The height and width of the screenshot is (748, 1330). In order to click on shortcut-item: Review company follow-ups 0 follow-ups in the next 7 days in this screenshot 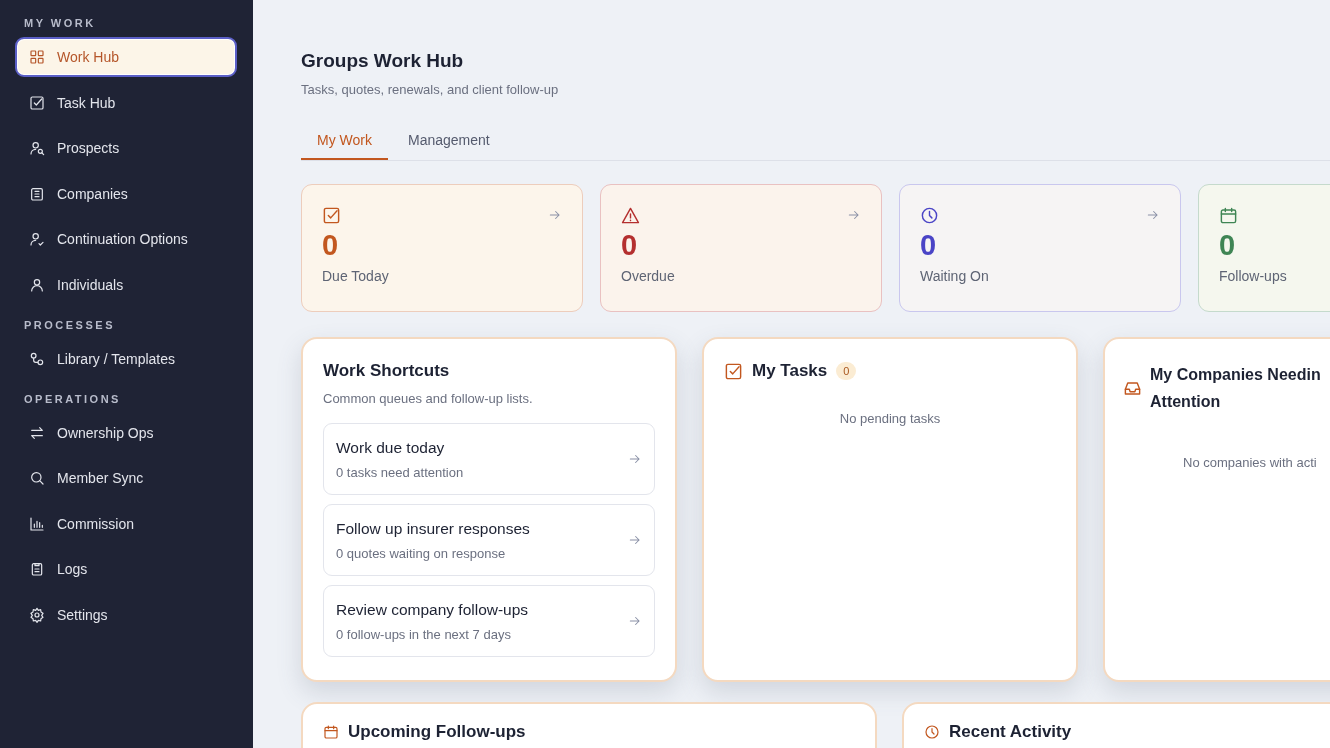, I will do `click(489, 621)`.